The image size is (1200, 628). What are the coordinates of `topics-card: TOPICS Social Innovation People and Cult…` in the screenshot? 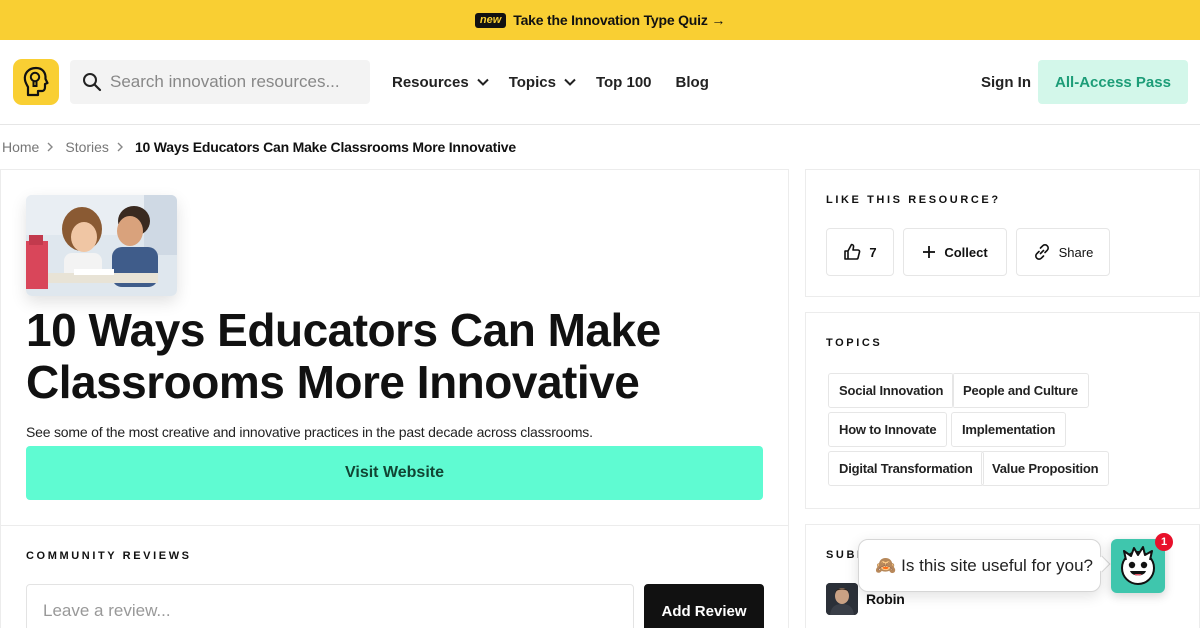 It's located at (1002, 410).